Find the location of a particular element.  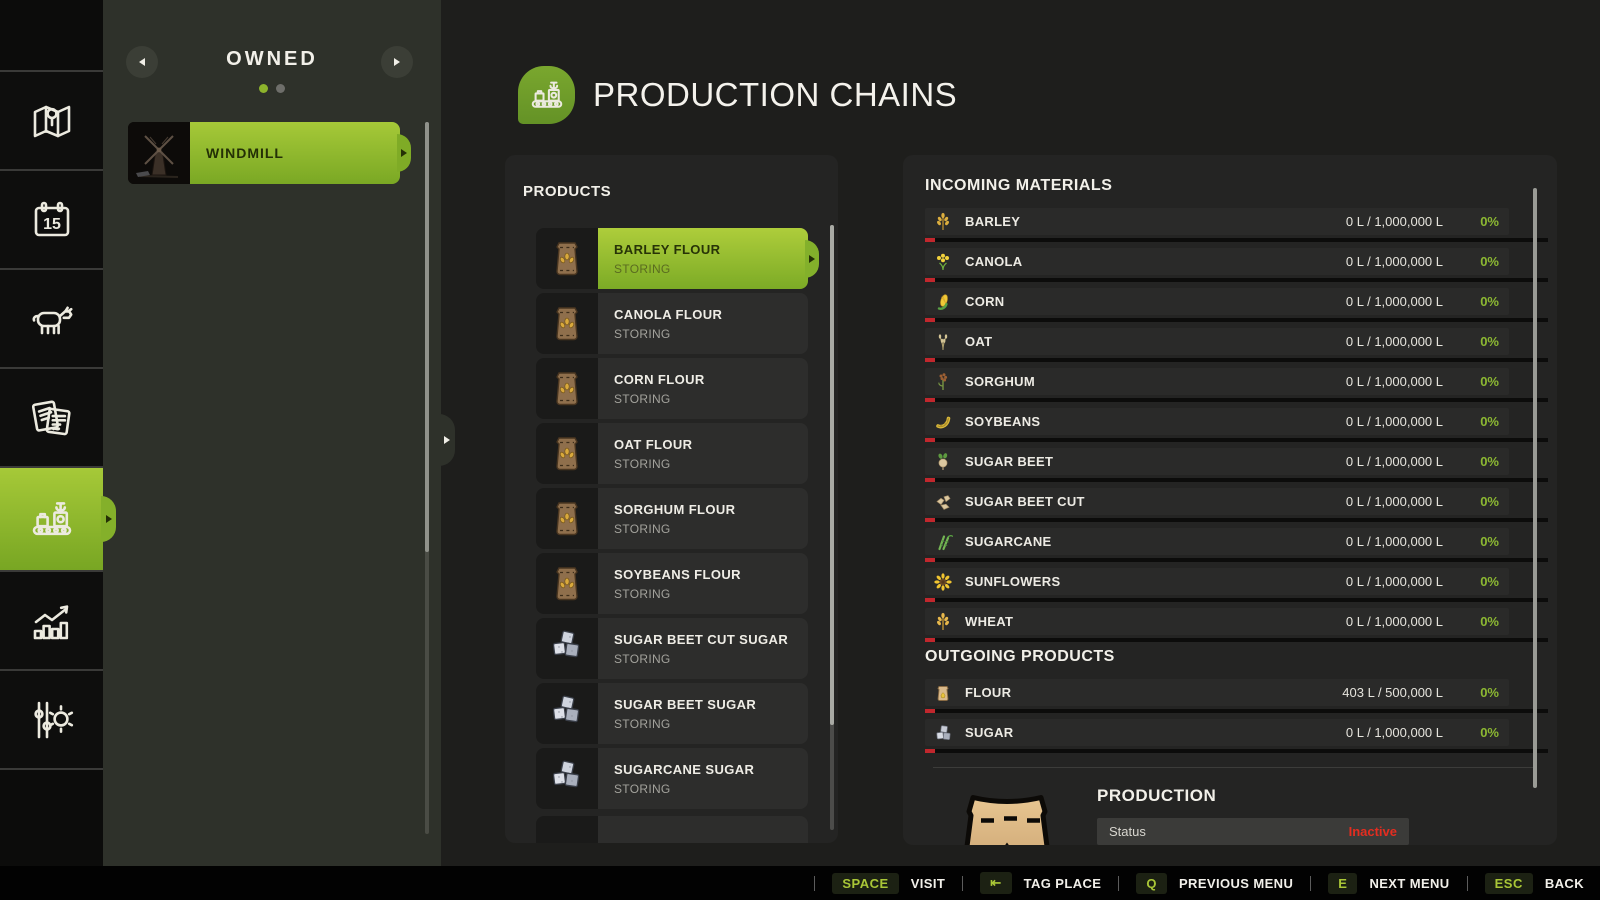

incoming-material-row: SUGAR BEET 0 L / 1,000,000 L 0% is located at coordinates (1236, 465).